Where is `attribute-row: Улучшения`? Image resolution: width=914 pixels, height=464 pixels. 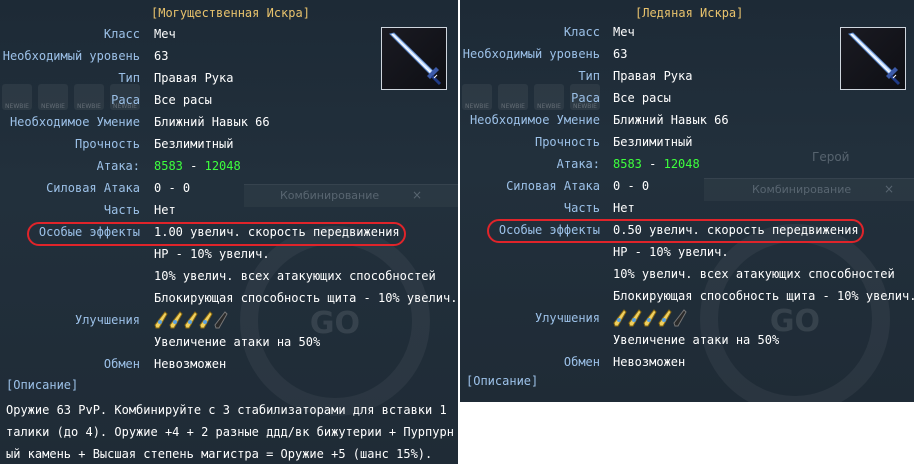 attribute-row: Улучшения is located at coordinates (687, 318).